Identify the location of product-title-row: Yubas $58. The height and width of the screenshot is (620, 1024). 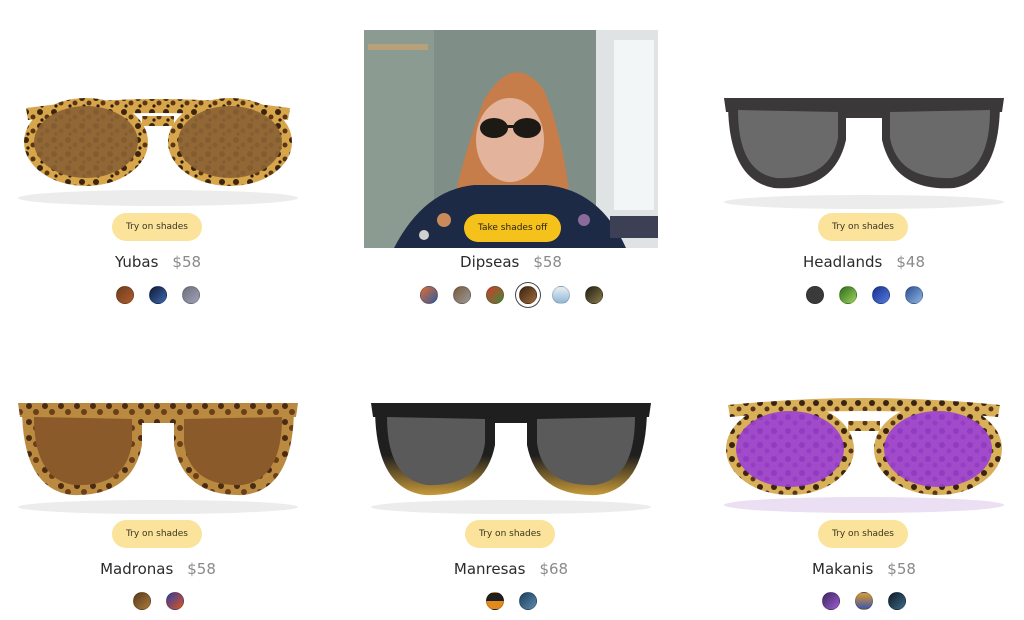
(158, 262).